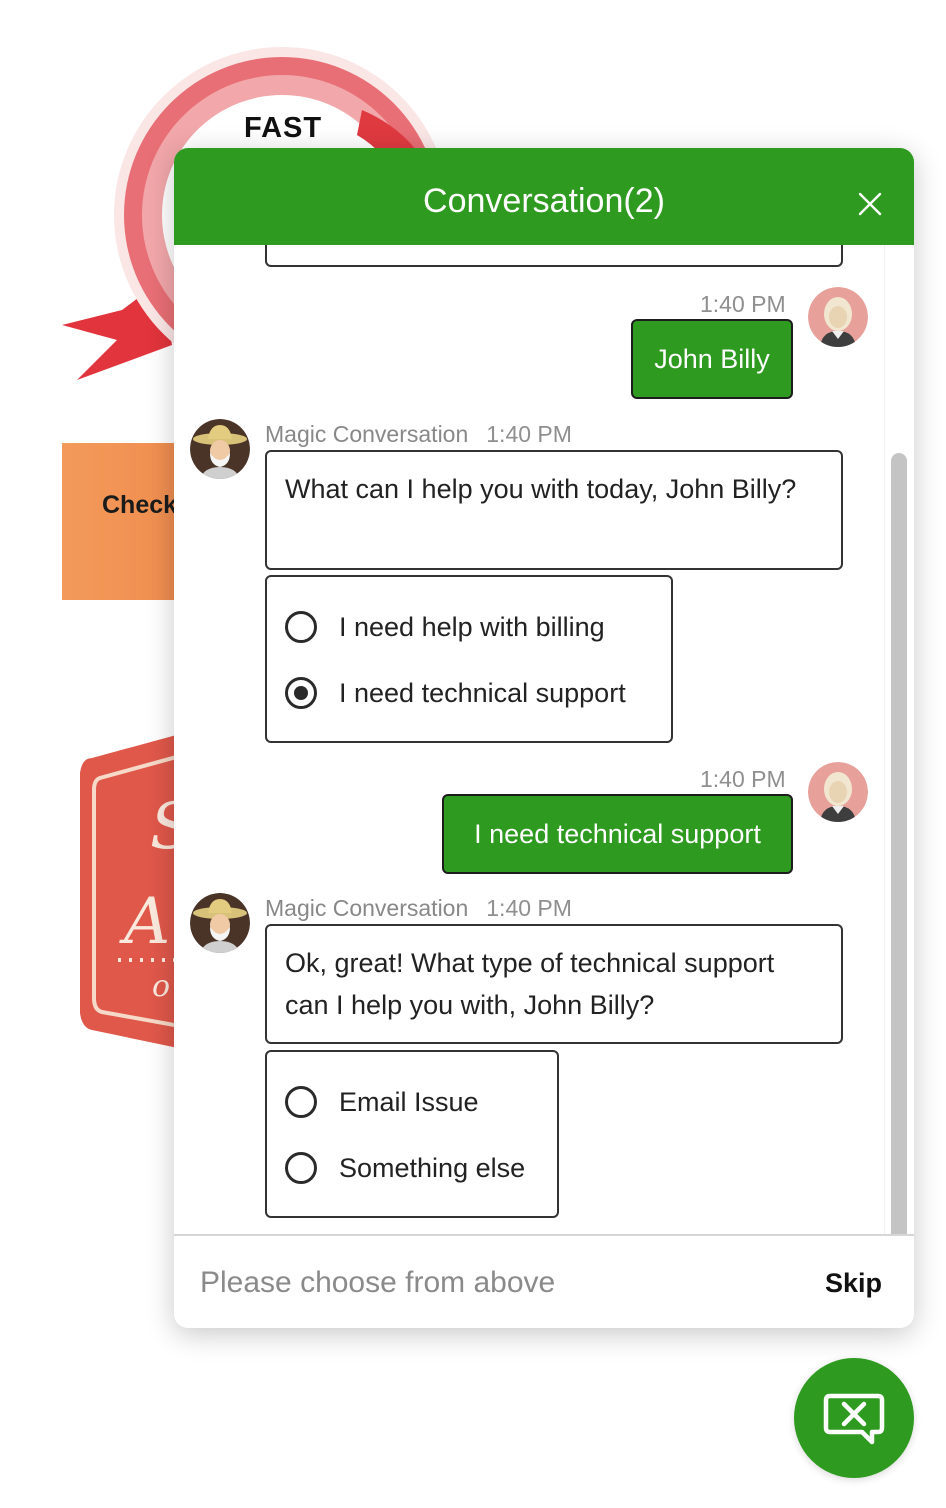 This screenshot has height=1508, width=946. I want to click on user-message-bubble: John Billy, so click(712, 359).